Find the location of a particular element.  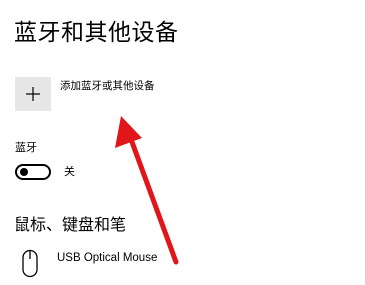

plus-icon is located at coordinates (33, 94).